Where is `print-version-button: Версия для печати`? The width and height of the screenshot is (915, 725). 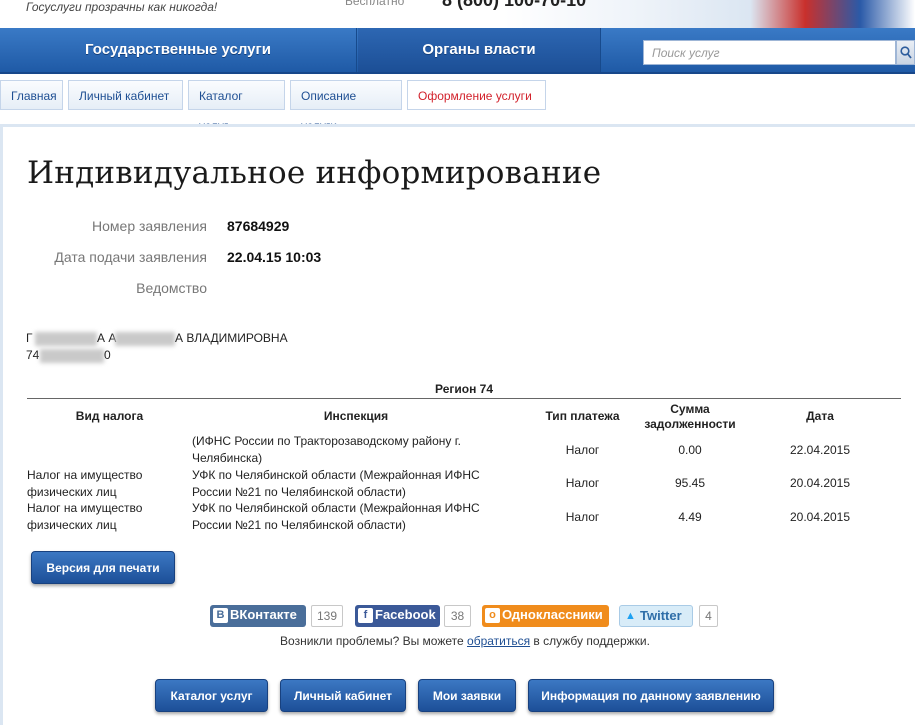 print-version-button: Версия для печати is located at coordinates (103, 567).